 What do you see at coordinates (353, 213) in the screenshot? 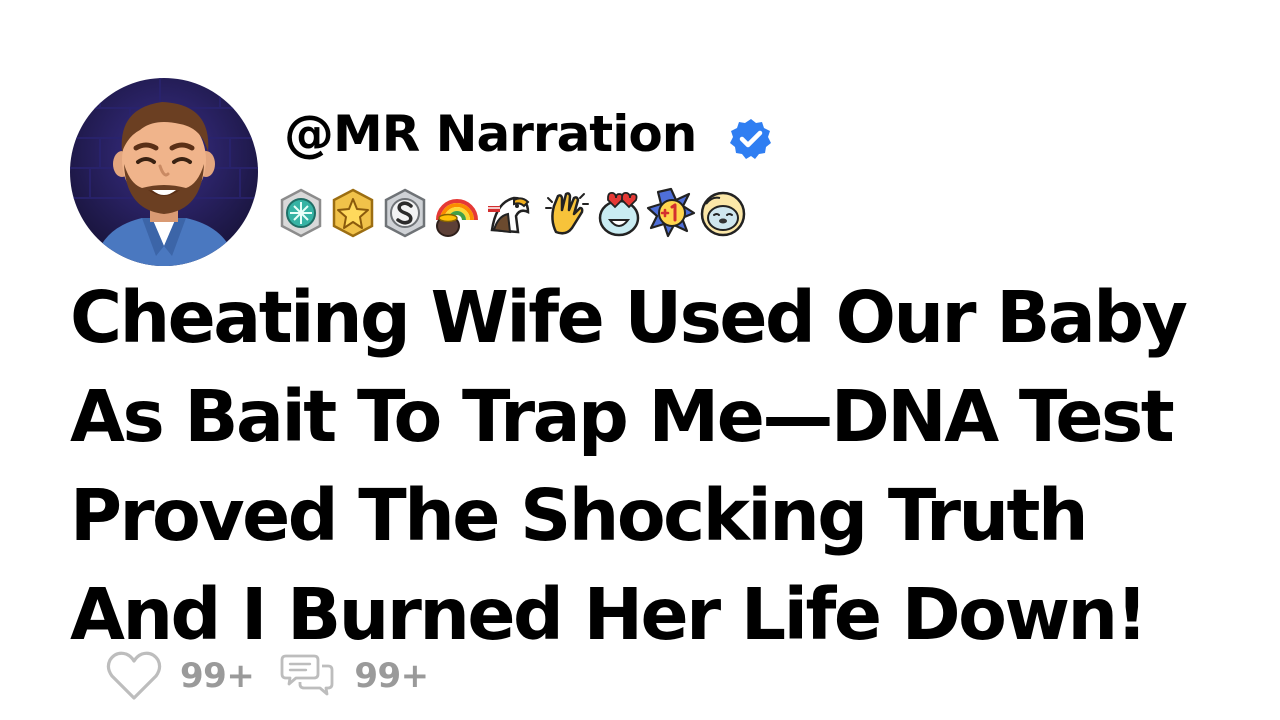
I see `gold-star-medal-icon` at bounding box center [353, 213].